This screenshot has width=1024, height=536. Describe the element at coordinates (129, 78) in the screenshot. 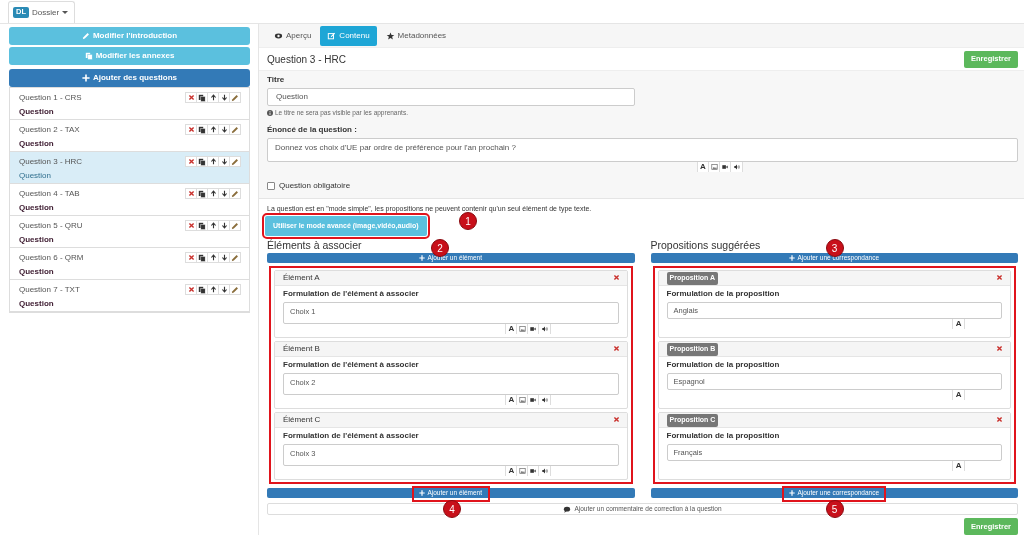

I see `sidebar-button: Ajouter des questions` at that location.